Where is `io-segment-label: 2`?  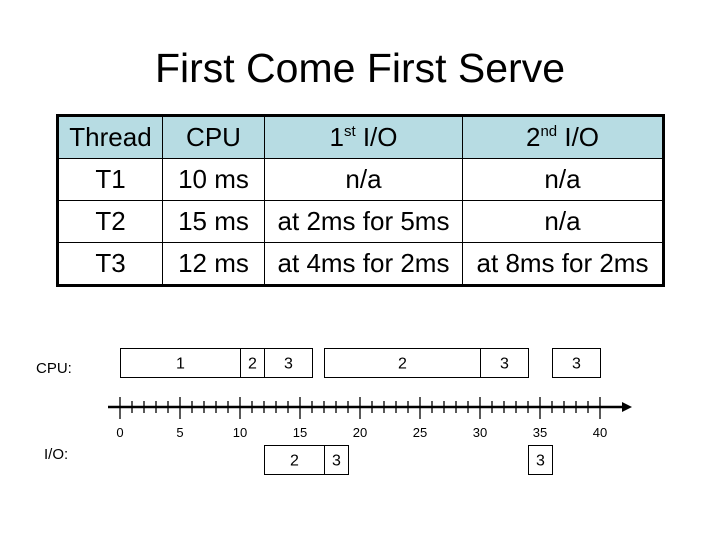 io-segment-label: 2 is located at coordinates (294, 461).